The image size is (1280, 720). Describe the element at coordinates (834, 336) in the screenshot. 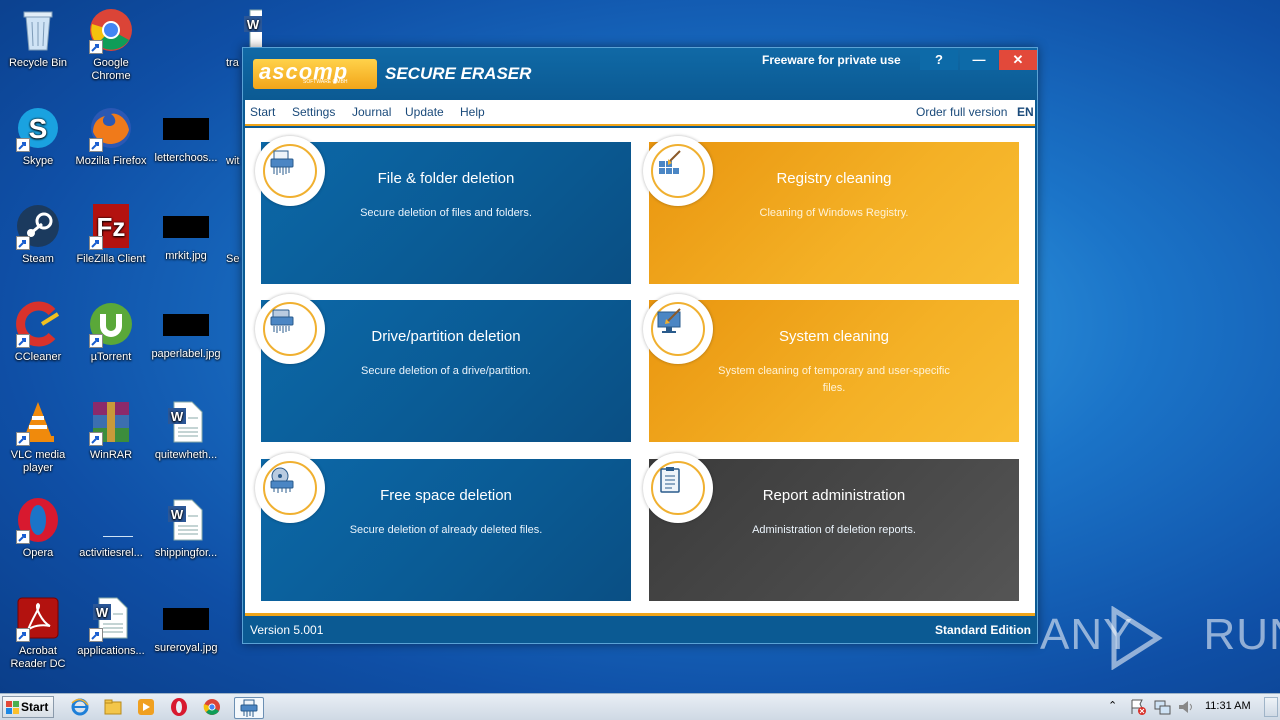

I see `tile-title: System cleaning` at that location.